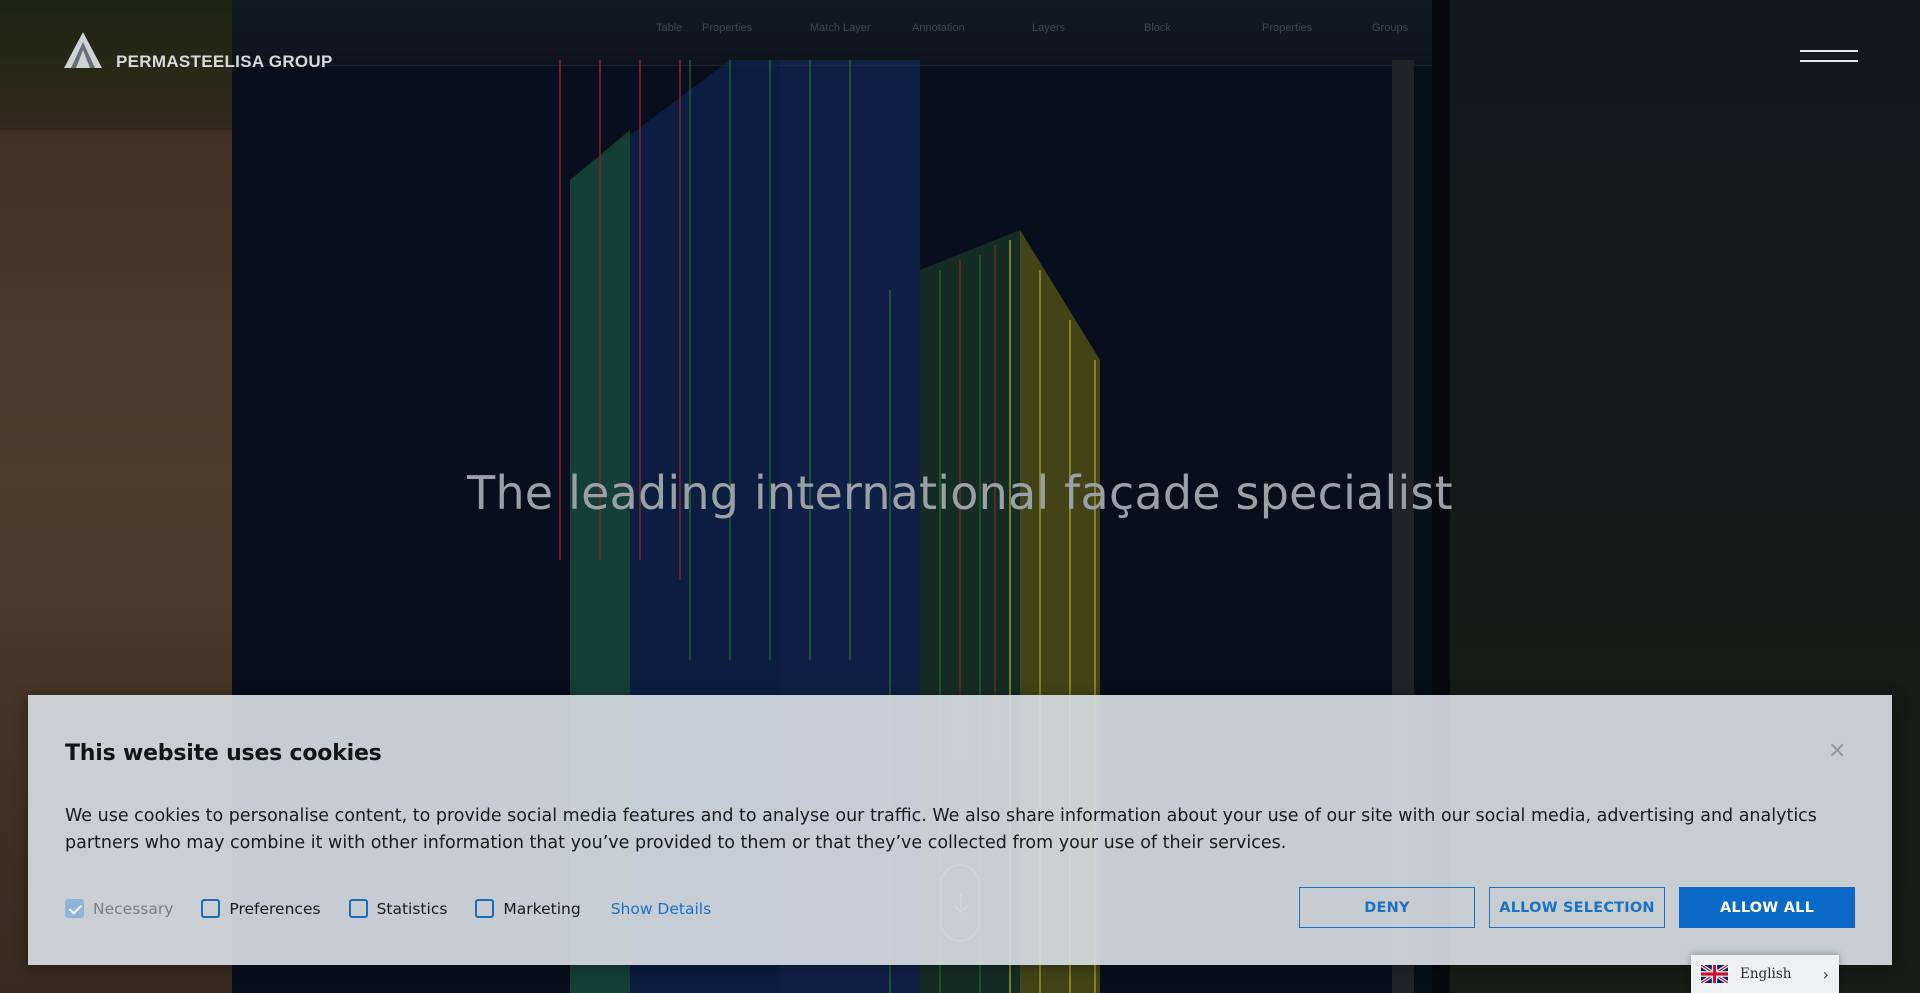 This screenshot has width=1920, height=993. I want to click on permasteelisa-logo-icon, so click(83, 50).